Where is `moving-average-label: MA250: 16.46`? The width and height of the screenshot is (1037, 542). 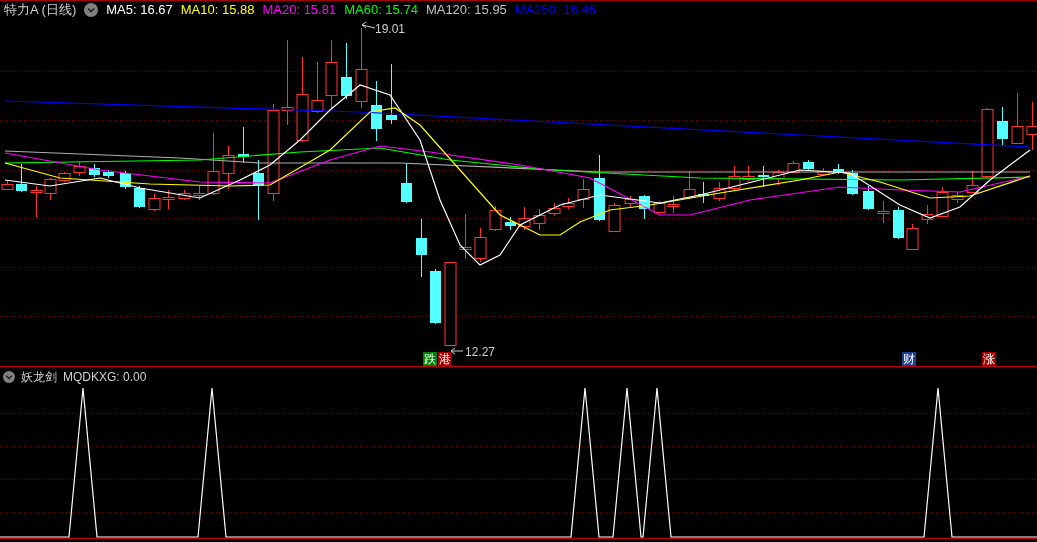
moving-average-label: MA250: 16.46 is located at coordinates (555, 10).